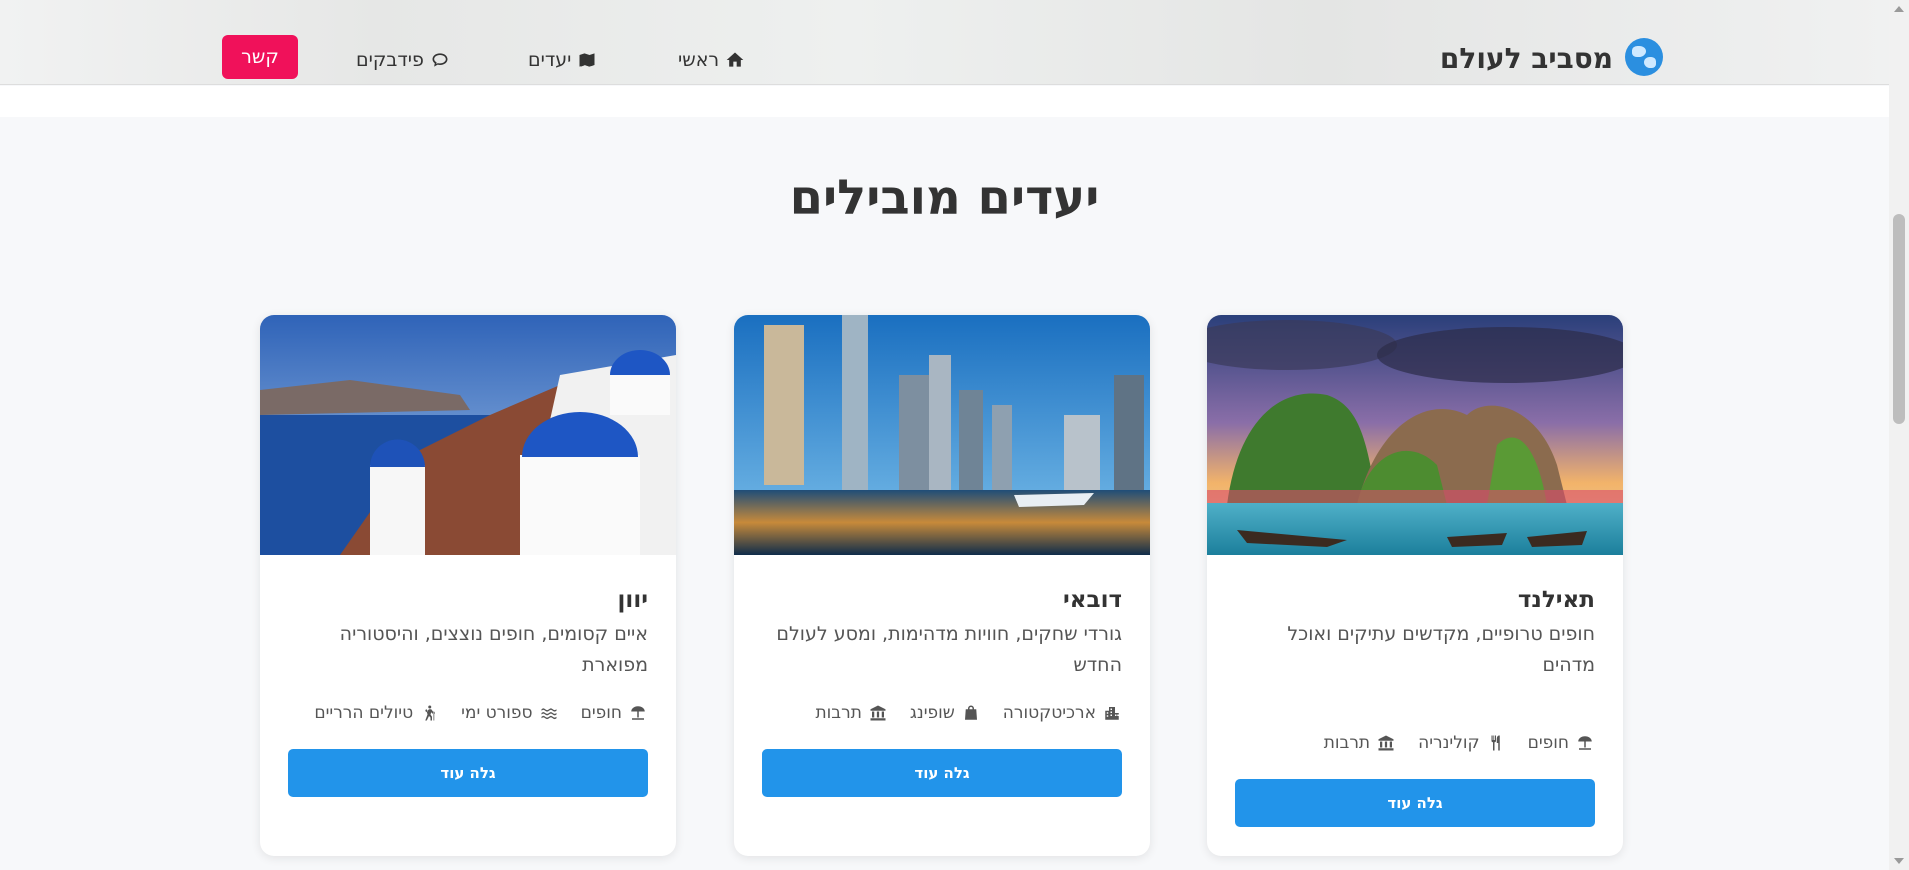  I want to click on home-icon, so click(735, 59).